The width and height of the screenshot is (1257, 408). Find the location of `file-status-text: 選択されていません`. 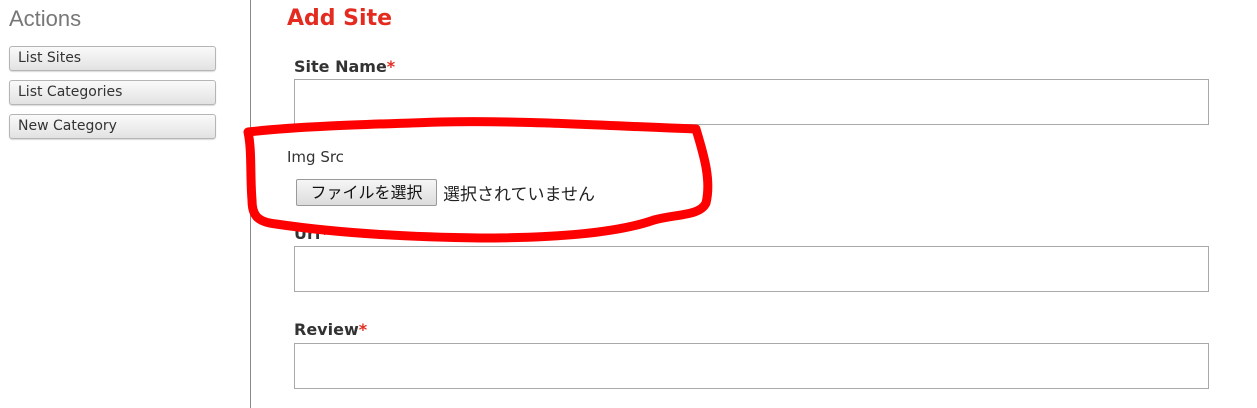

file-status-text: 選択されていません is located at coordinates (519, 195).